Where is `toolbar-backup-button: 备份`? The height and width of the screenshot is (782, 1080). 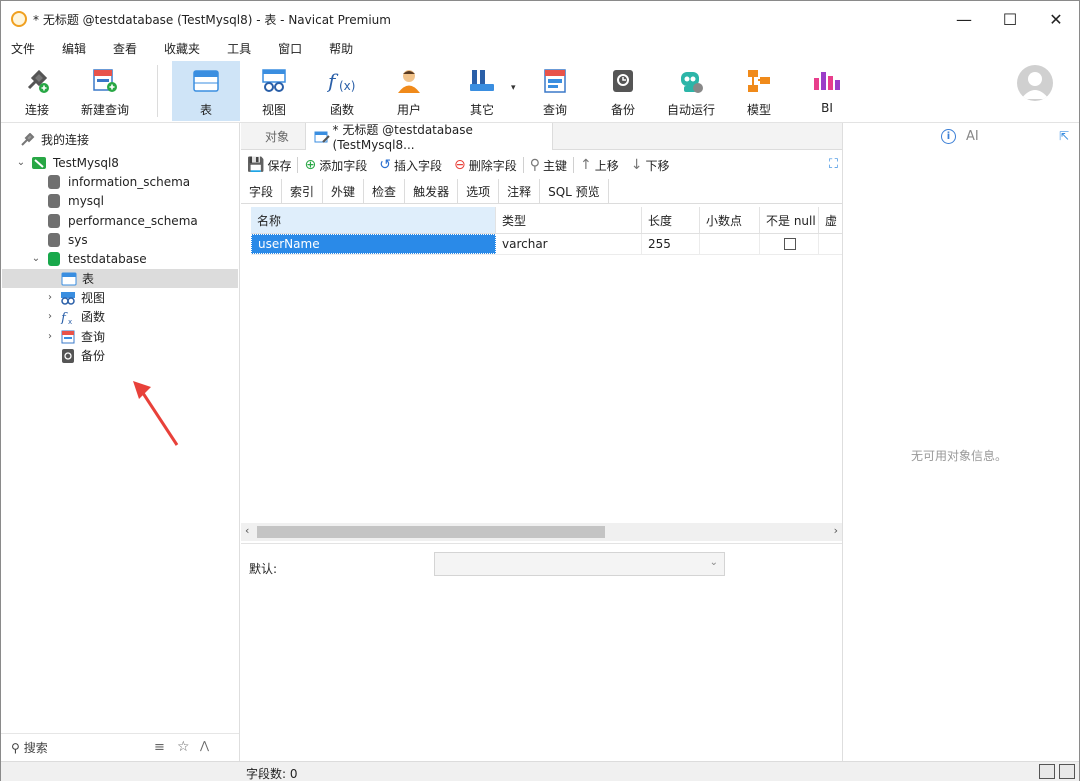 toolbar-backup-button: 备份 is located at coordinates (623, 91).